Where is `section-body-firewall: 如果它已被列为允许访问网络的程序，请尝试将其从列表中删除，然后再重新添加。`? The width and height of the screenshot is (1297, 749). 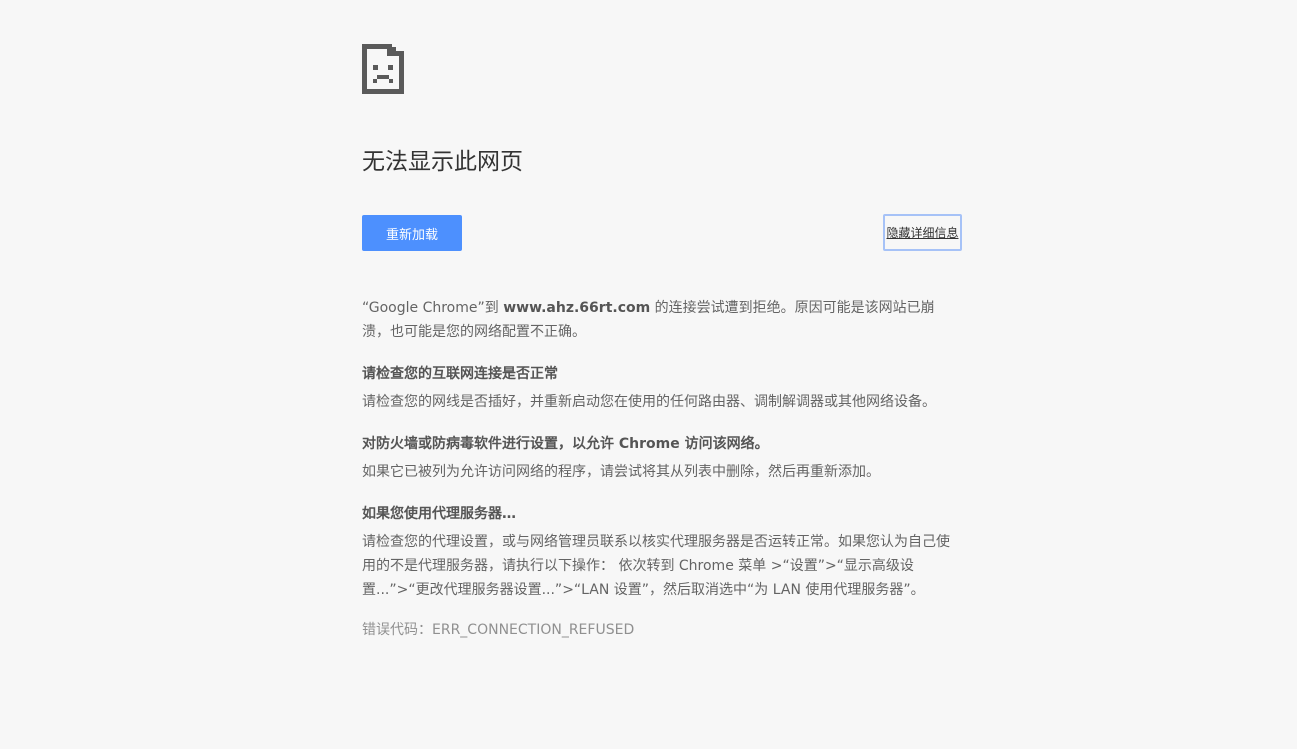 section-body-firewall: 如果它已被列为允许访问网络的程序，请尝试将其从列表中删除，然后再重新添加。 is located at coordinates (621, 472).